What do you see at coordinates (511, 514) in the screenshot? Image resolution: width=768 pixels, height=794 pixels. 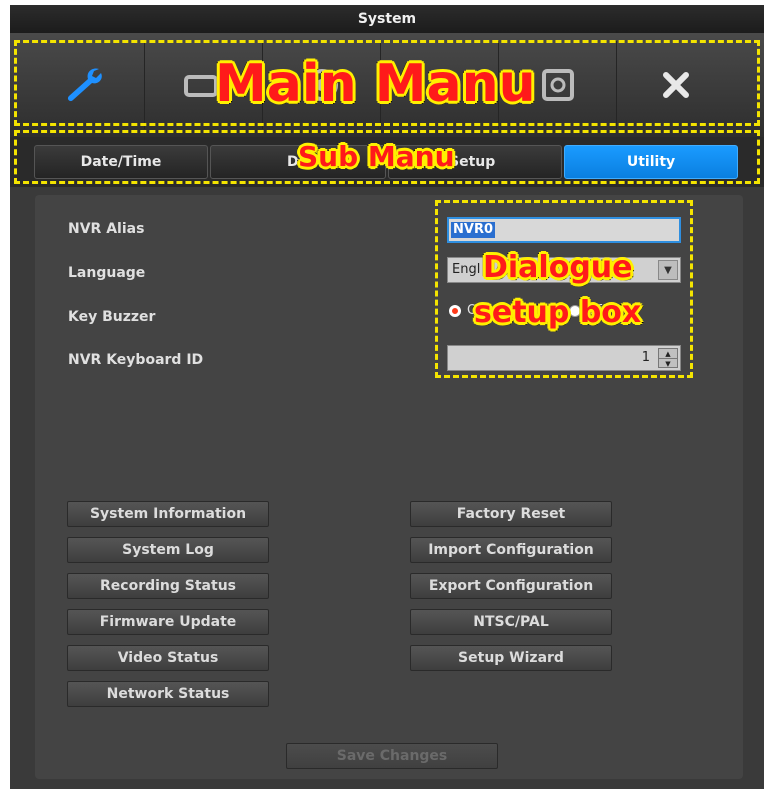 I see `factory-reset-button: Factory Reset` at bounding box center [511, 514].